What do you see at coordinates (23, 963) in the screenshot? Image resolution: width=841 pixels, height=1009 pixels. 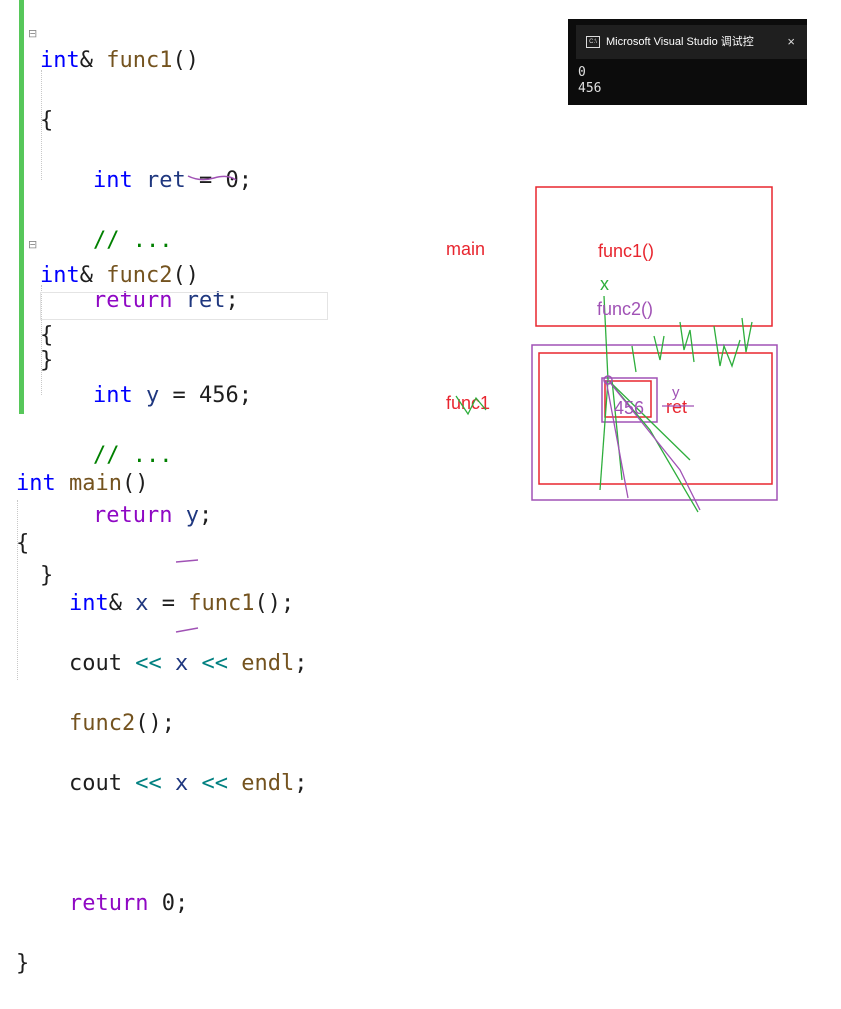 I see `code-line: }` at bounding box center [23, 963].